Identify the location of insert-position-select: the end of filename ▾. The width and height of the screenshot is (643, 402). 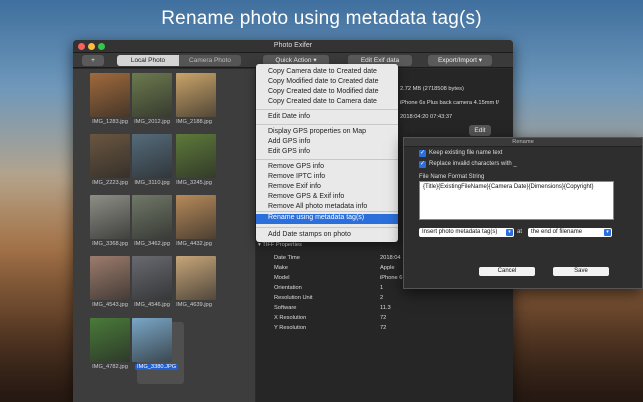
(570, 232).